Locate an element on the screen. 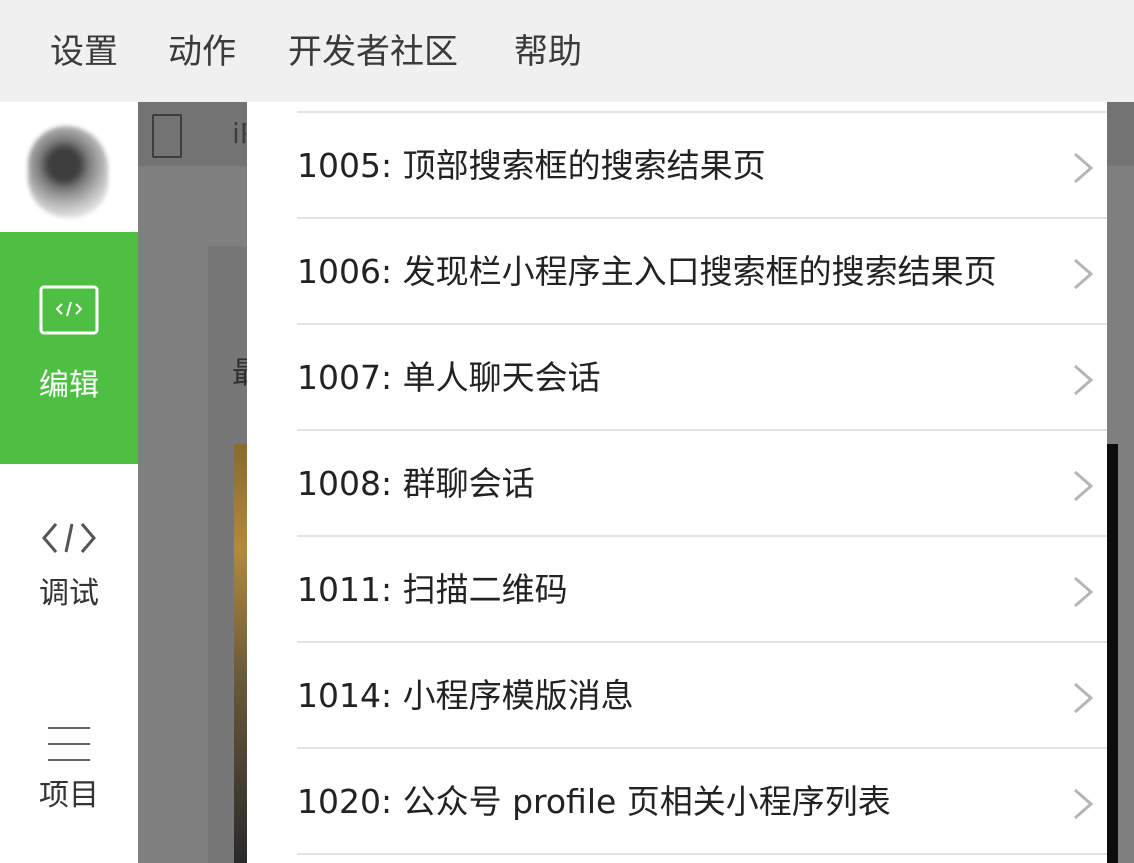 The image size is (1134, 863). code-brackets-icon is located at coordinates (69, 540).